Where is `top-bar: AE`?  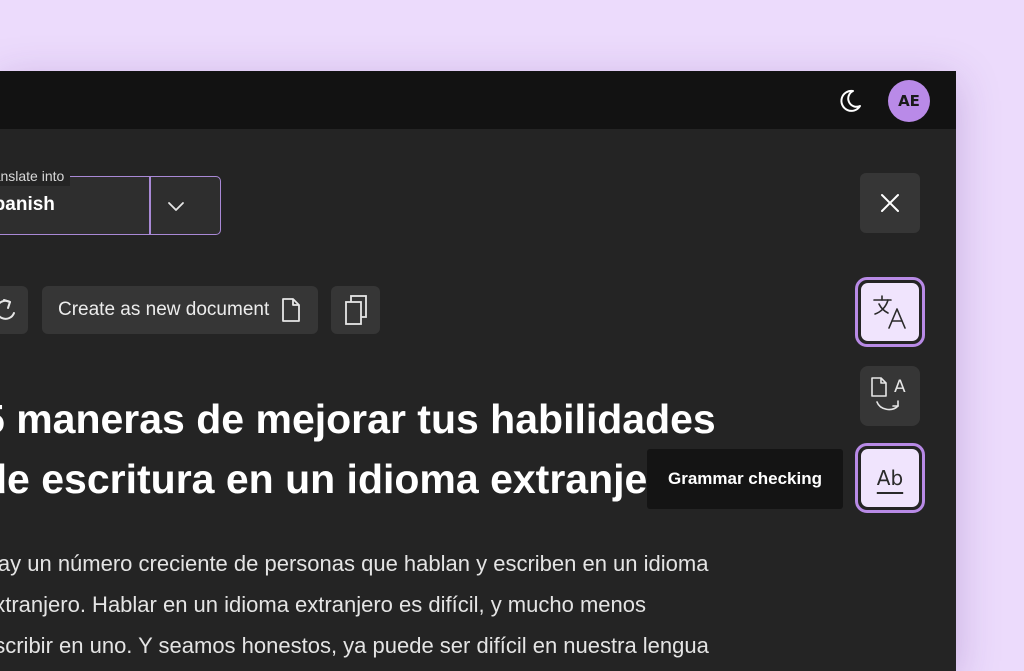 top-bar: AE is located at coordinates (478, 100).